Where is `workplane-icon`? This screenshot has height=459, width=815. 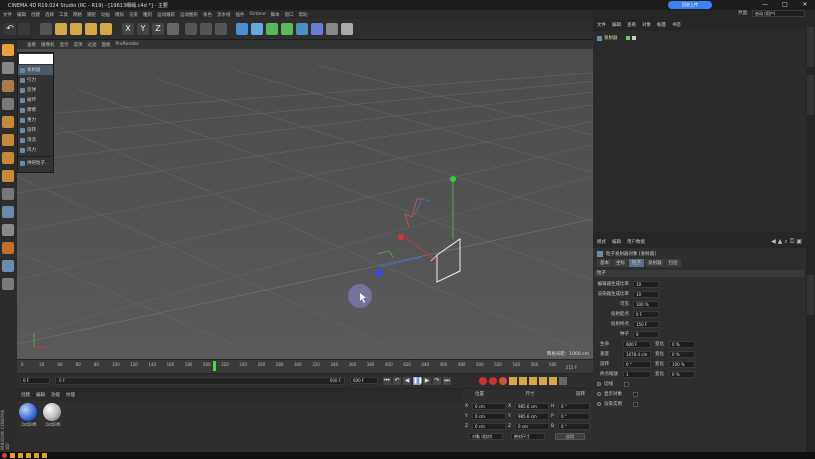 workplane-icon is located at coordinates (8, 104).